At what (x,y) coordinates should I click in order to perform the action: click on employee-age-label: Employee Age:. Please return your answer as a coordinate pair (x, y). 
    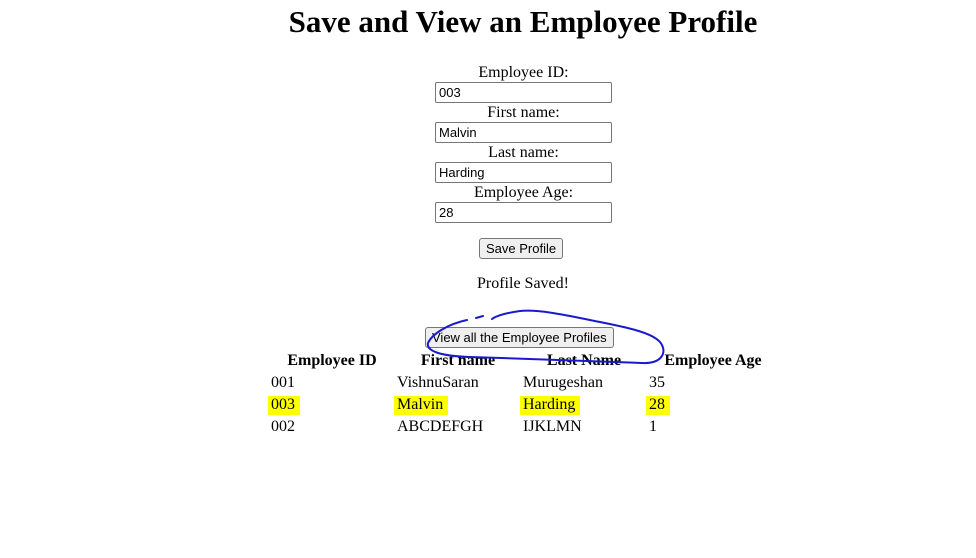
    Looking at the image, I should click on (523, 192).